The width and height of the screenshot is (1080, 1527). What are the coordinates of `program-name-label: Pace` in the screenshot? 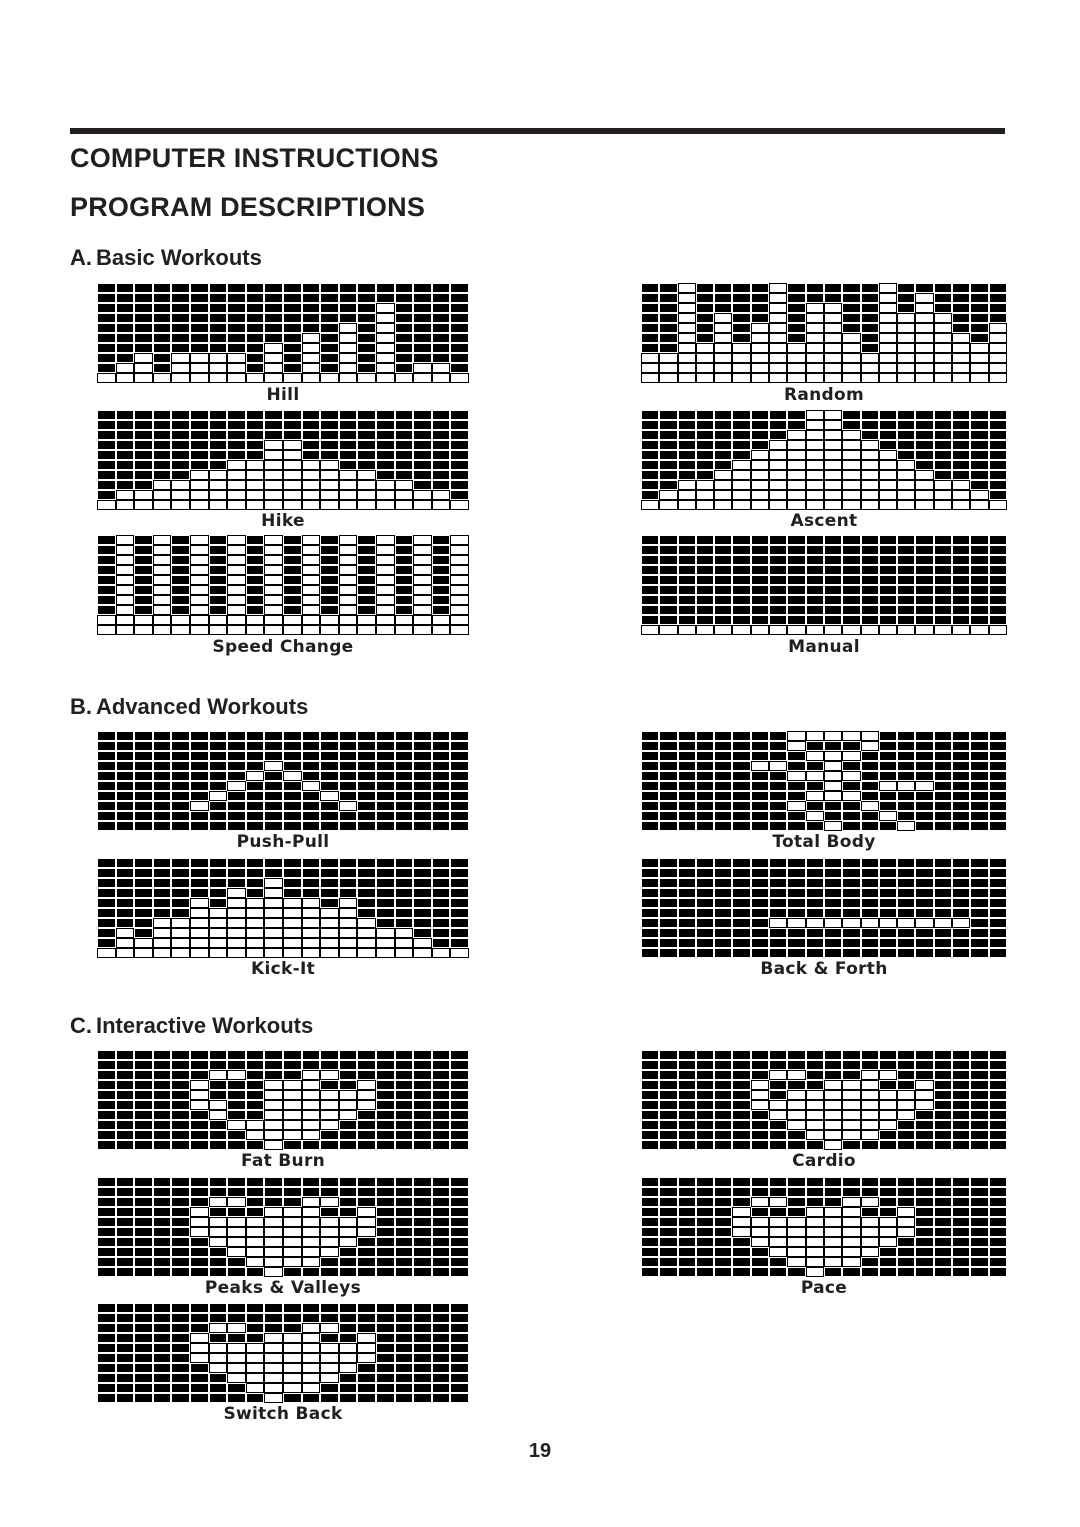 It's located at (824, 1288).